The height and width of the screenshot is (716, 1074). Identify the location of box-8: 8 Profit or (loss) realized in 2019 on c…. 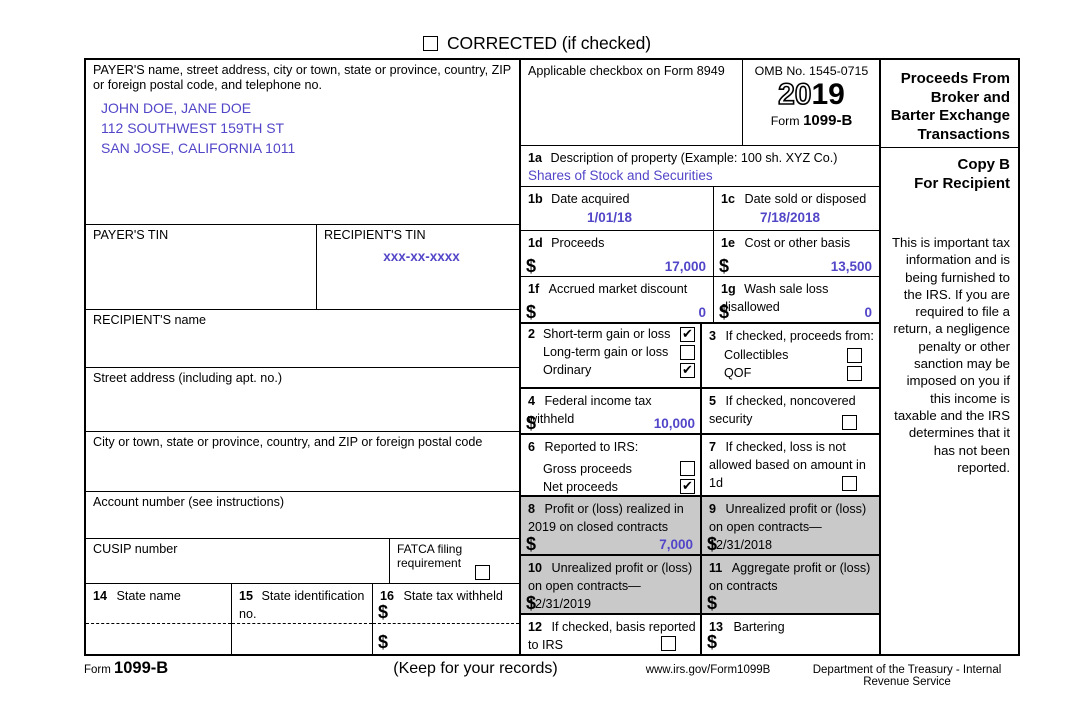
(611, 525).